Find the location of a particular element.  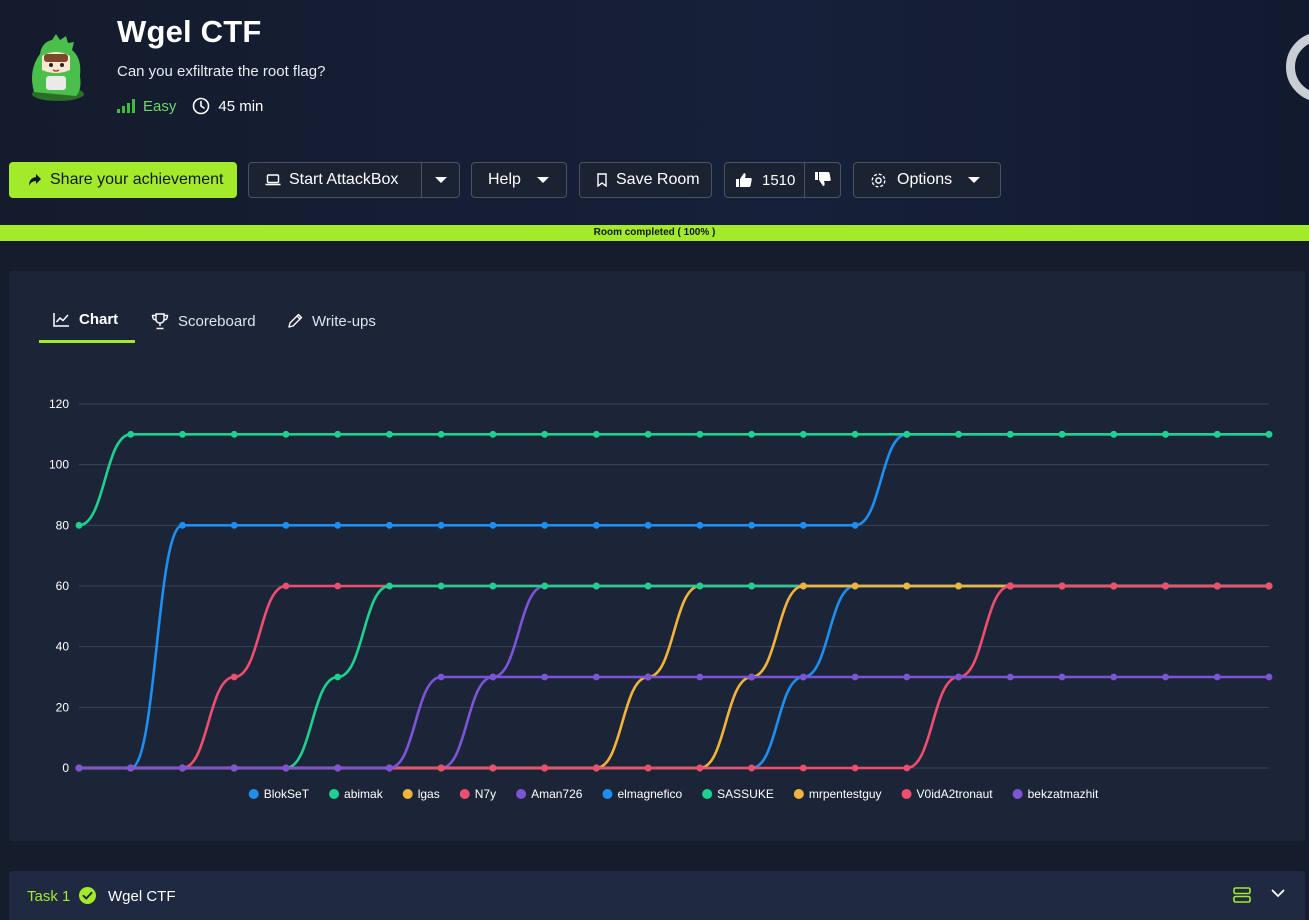

y-tick-label: 120 is located at coordinates (59, 404).